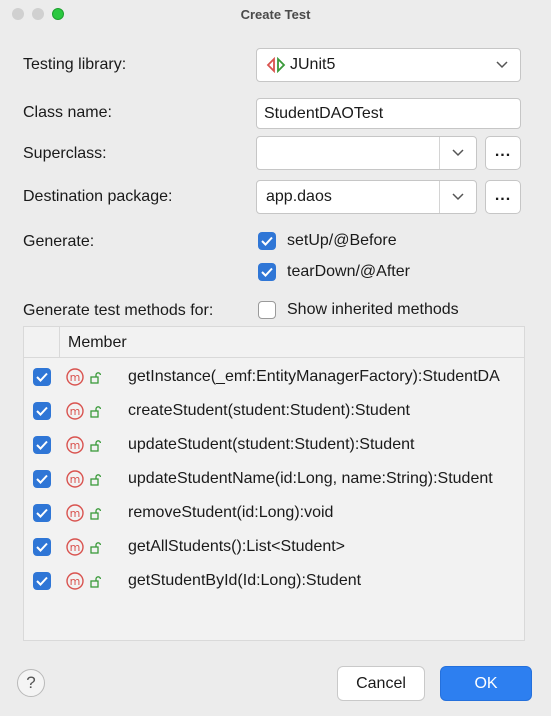 Image resolution: width=551 pixels, height=716 pixels. Describe the element at coordinates (269, 410) in the screenshot. I see `member-signature: createStudent(student:Student):Student` at that location.